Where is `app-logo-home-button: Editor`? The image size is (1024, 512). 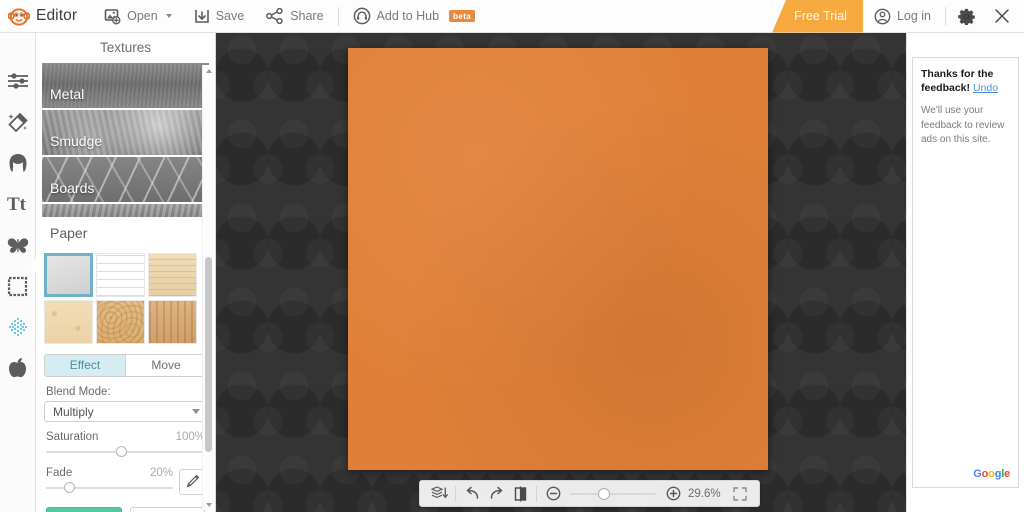
app-logo-home-button: Editor is located at coordinates (46, 16).